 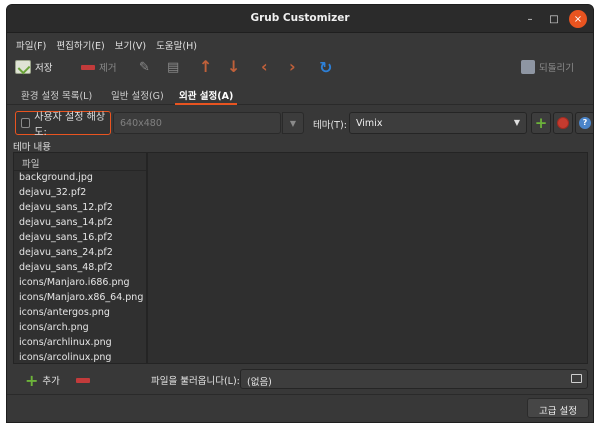 I want to click on edit-icon: ✎, so click(x=144, y=67).